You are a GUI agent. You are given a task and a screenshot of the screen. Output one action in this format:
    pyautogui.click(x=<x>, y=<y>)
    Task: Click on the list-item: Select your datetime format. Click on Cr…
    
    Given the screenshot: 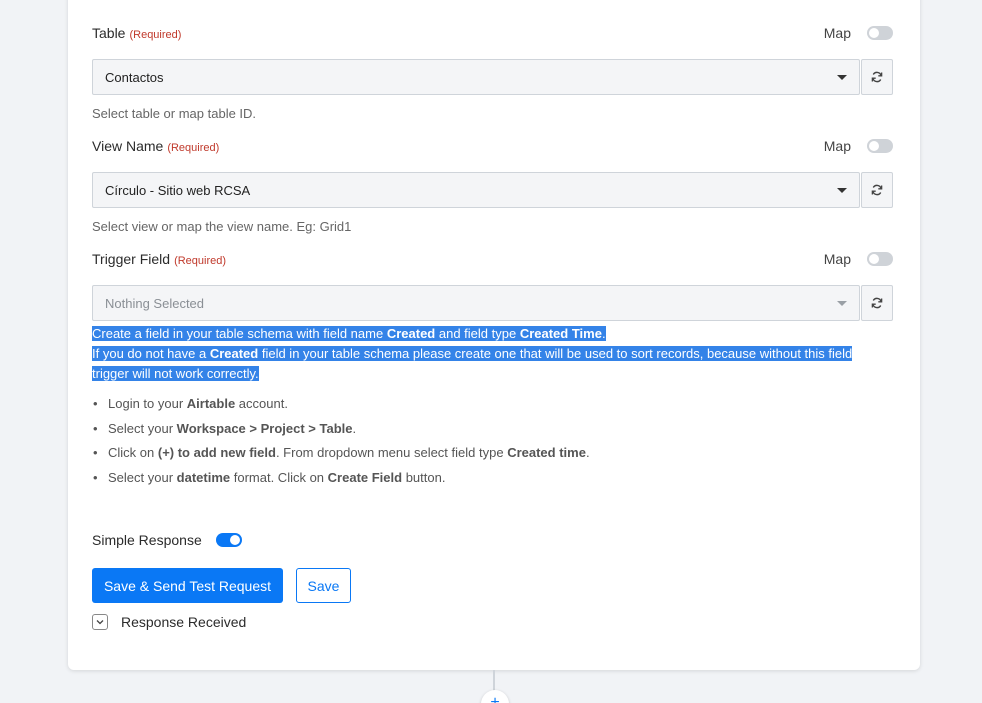 What is the action you would take?
    pyautogui.click(x=341, y=482)
    